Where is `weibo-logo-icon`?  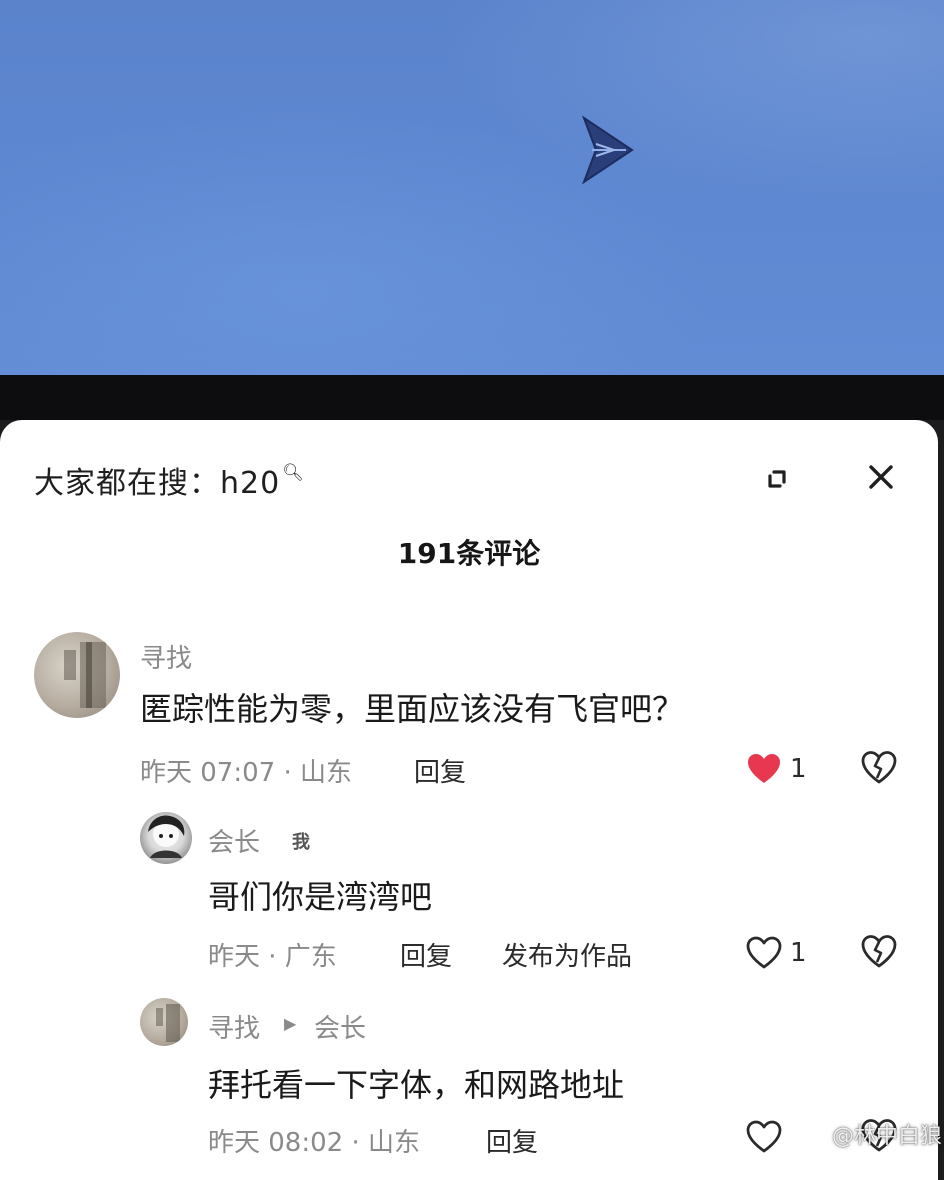
weibo-logo-icon is located at coordinates (814, 1138).